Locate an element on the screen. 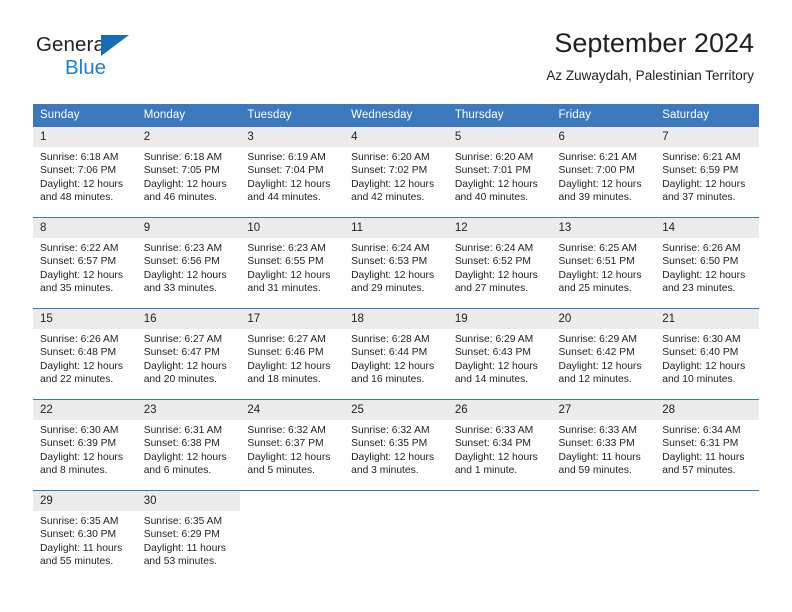 Image resolution: width=792 pixels, height=612 pixels. sunrise-time: Sunrise: 6:21 AM is located at coordinates (597, 157).